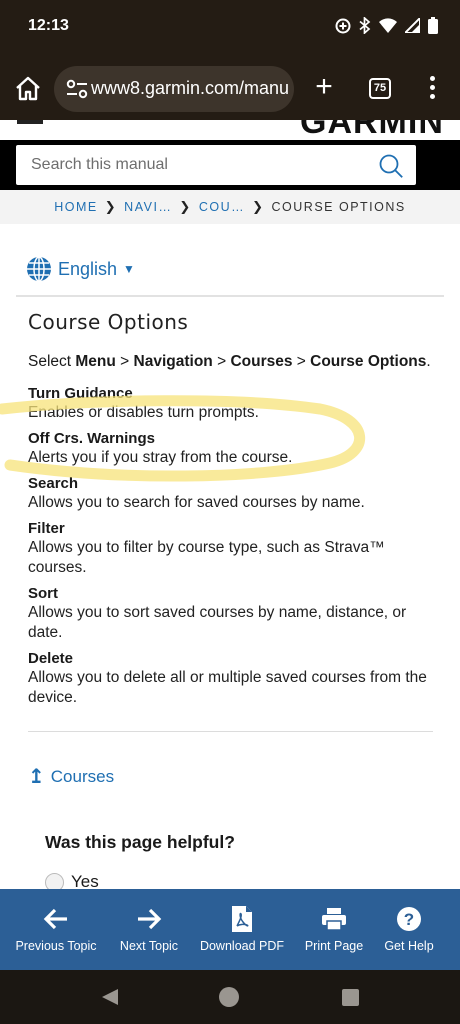 The height and width of the screenshot is (1024, 460). I want to click on address-bar: www8.garmin.com/manu, so click(174, 89).